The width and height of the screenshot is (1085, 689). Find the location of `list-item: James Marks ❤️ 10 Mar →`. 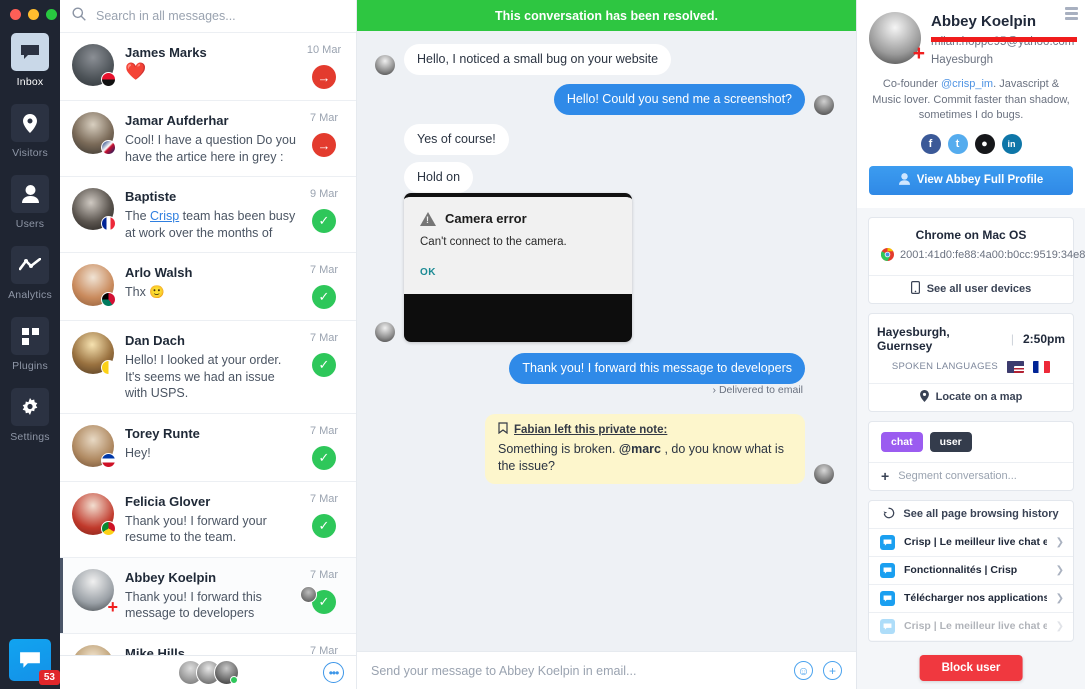

list-item: James Marks ❤️ 10 Mar → is located at coordinates (208, 67).